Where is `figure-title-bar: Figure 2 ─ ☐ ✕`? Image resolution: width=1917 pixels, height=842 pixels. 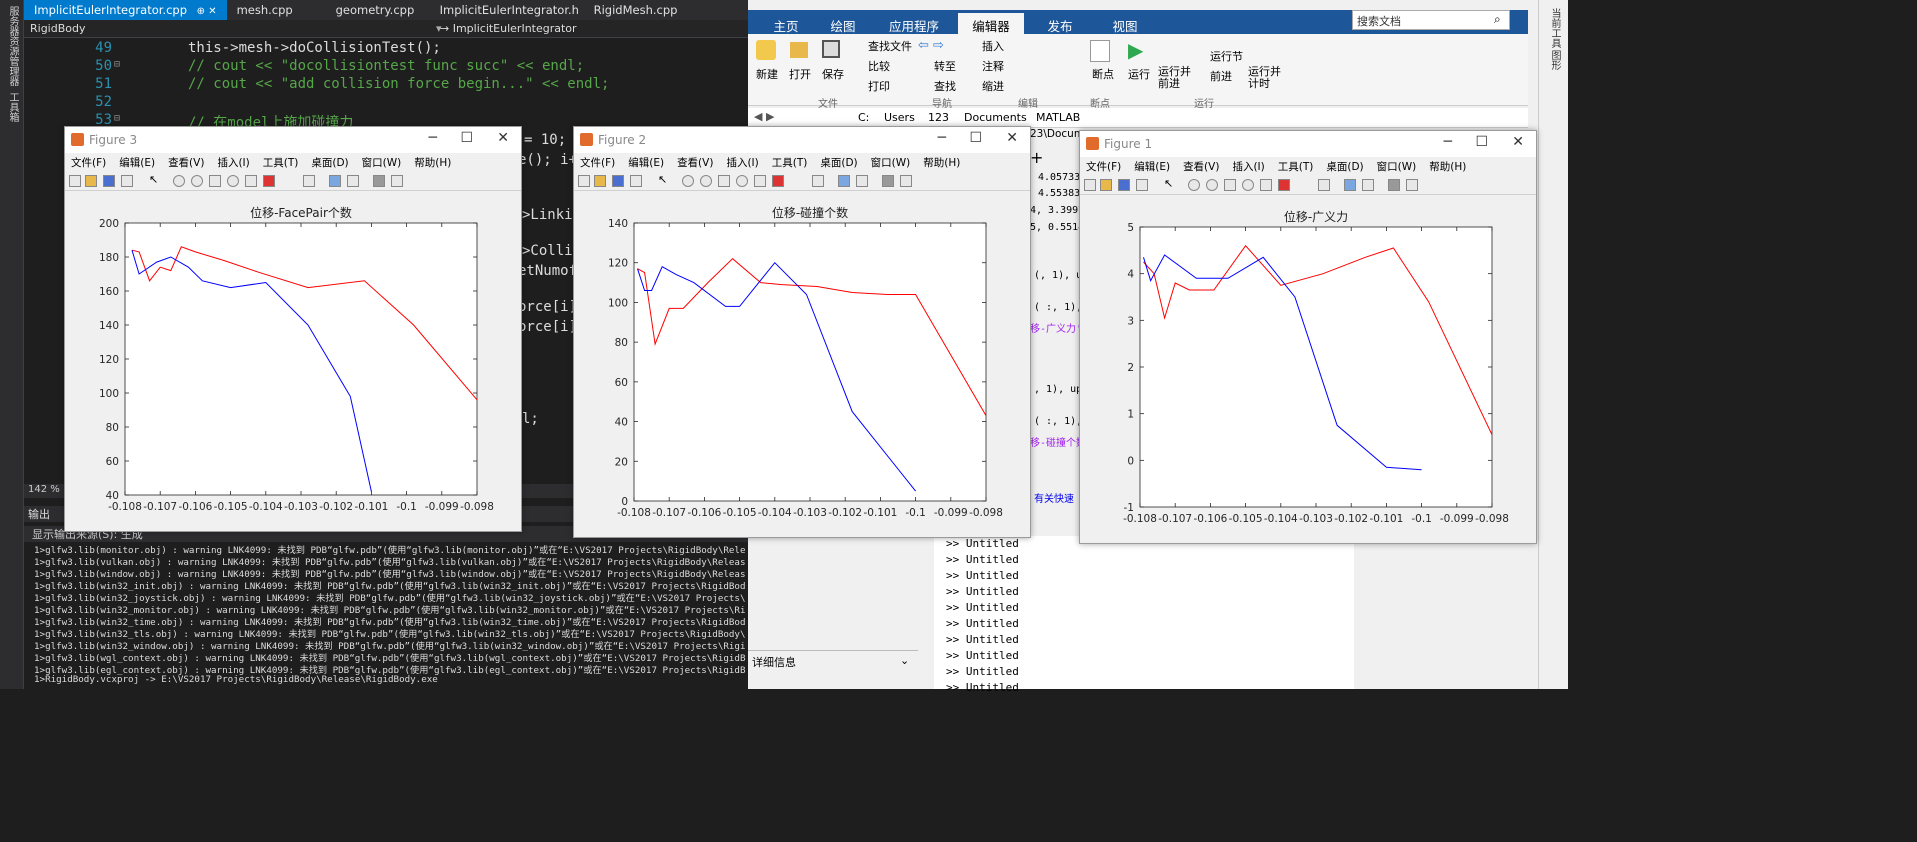 figure-title-bar: Figure 2 ─ ☐ ✕ is located at coordinates (802, 140).